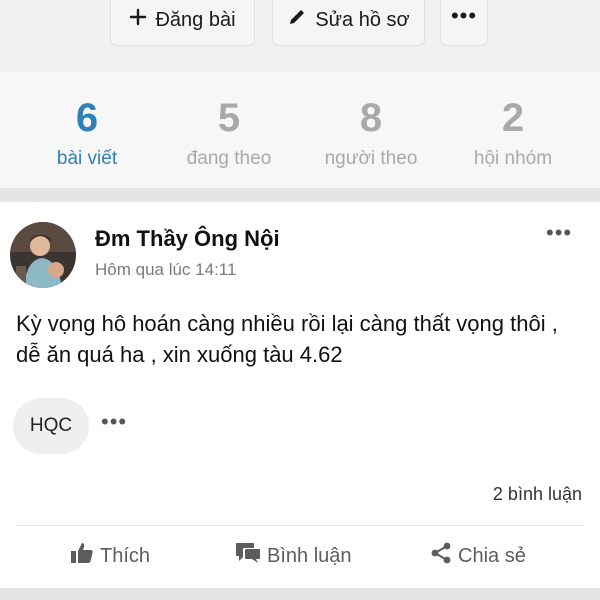 The image size is (600, 600). What do you see at coordinates (300, 195) in the screenshot?
I see `section-divider` at bounding box center [300, 195].